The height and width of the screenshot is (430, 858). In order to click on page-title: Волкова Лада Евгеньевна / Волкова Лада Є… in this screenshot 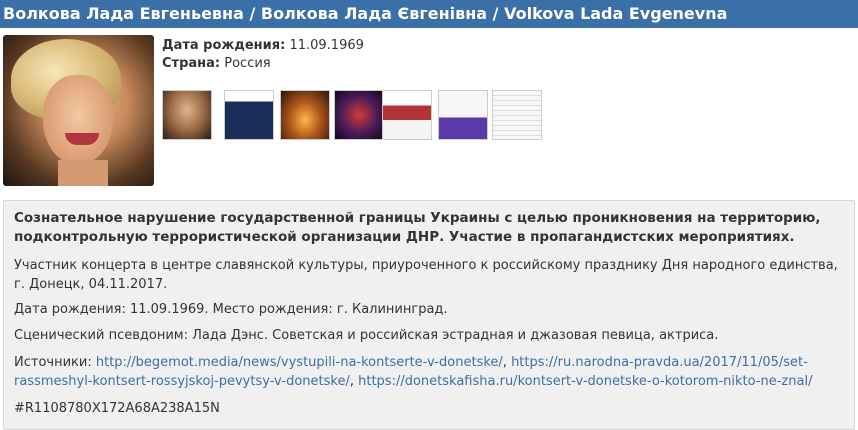, I will do `click(429, 14)`.